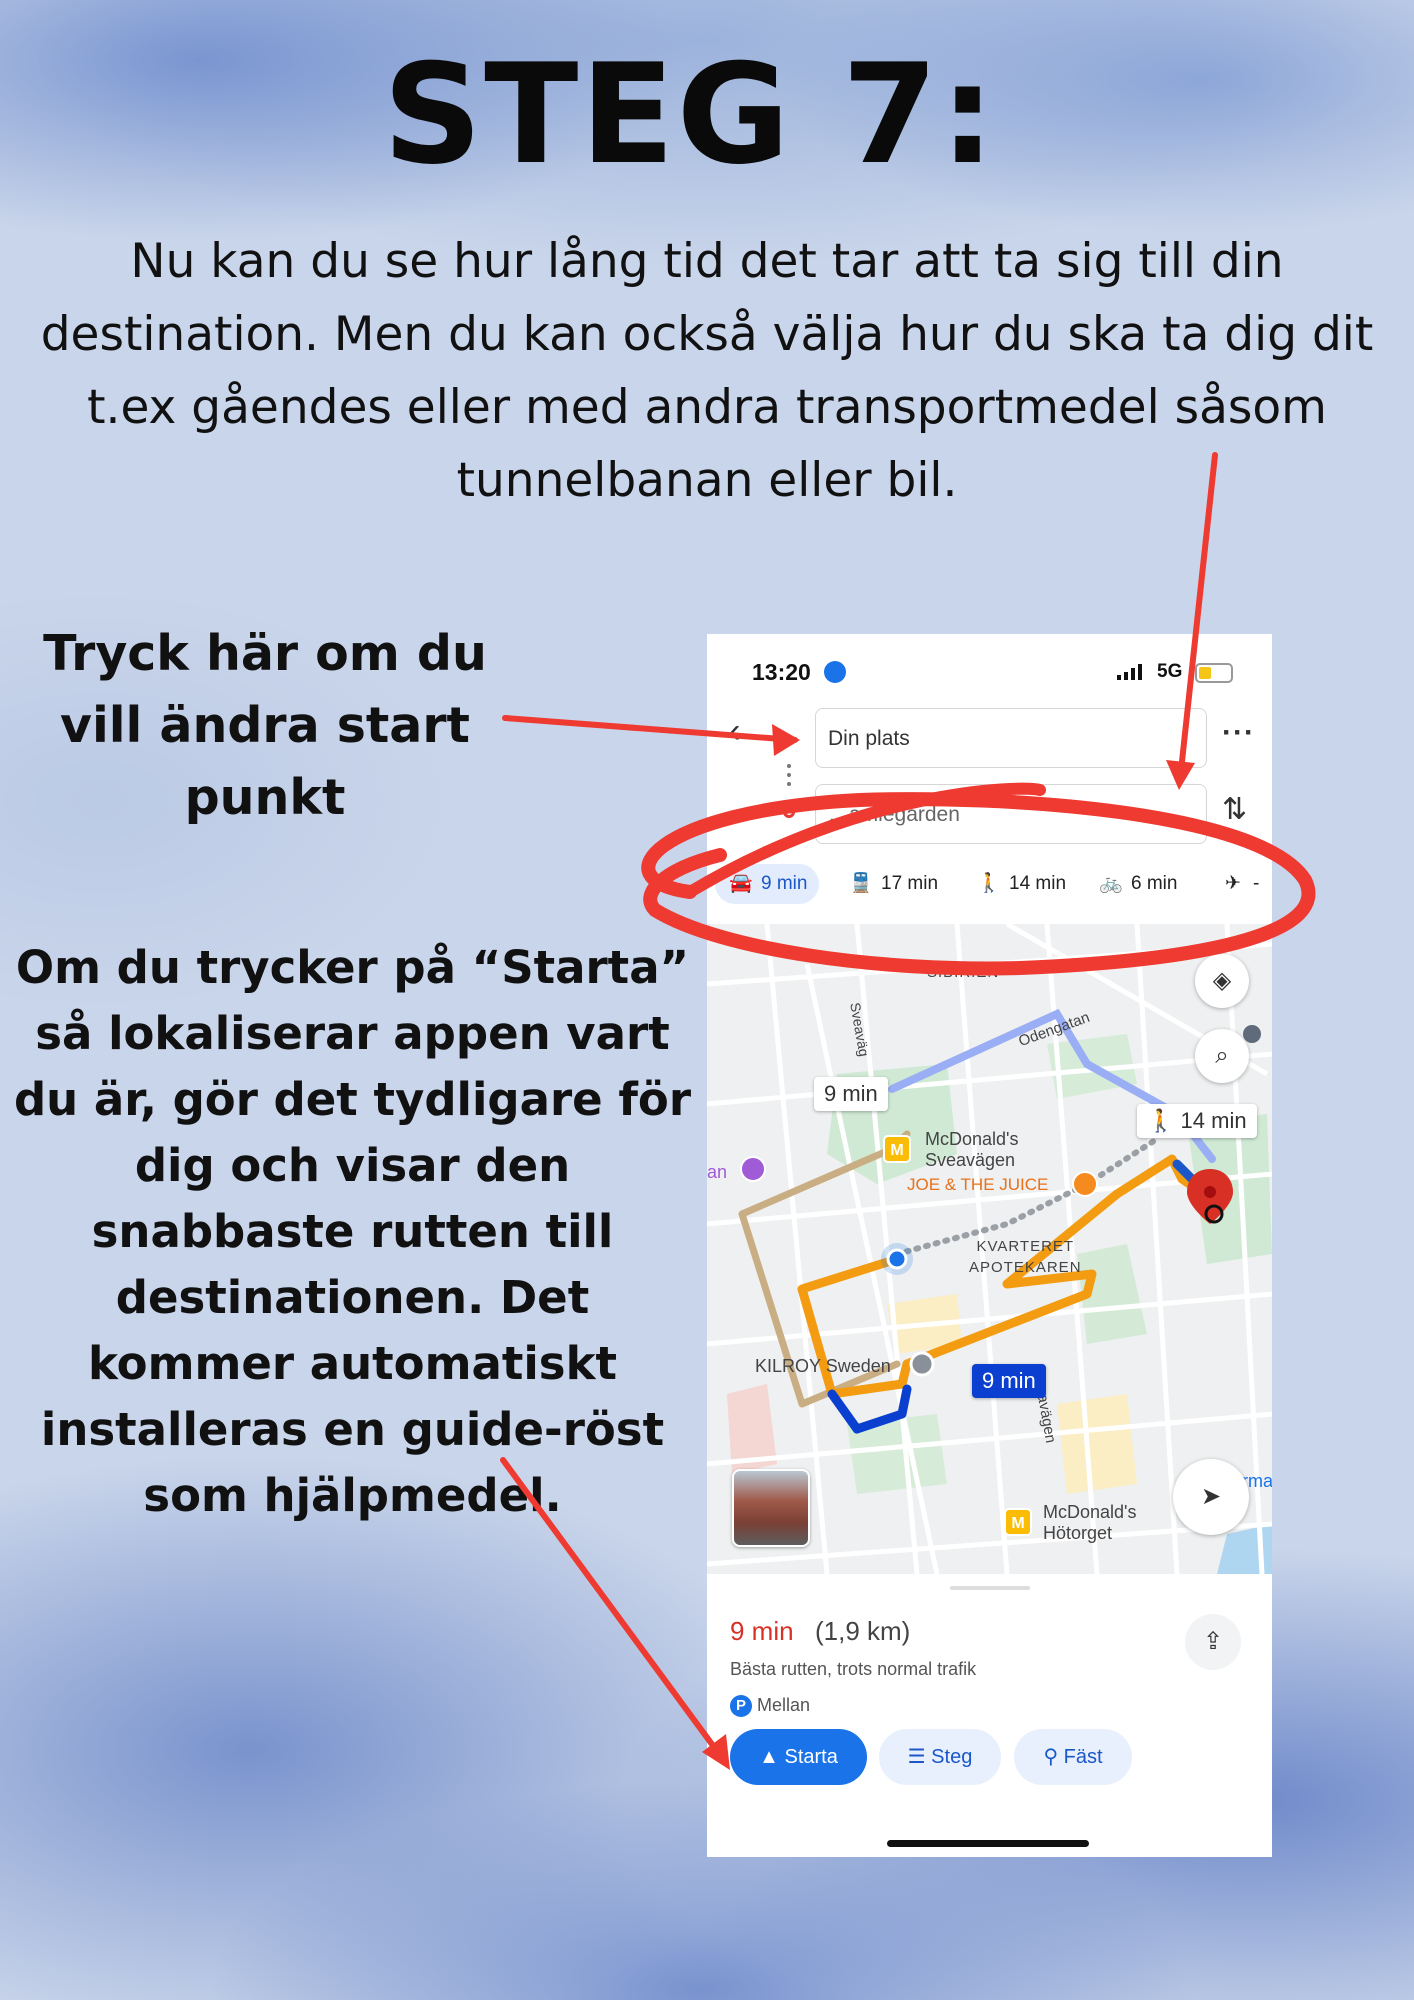  I want to click on map-label-joe: JOE & THE JUICE, so click(978, 1184).